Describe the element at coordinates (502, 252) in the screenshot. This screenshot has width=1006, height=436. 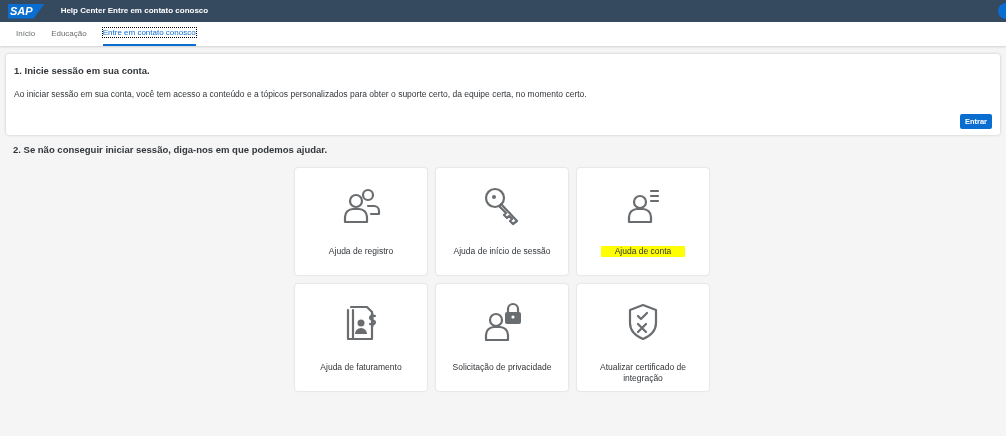
I see `tile-label: Ajuda de início de sessão` at that location.